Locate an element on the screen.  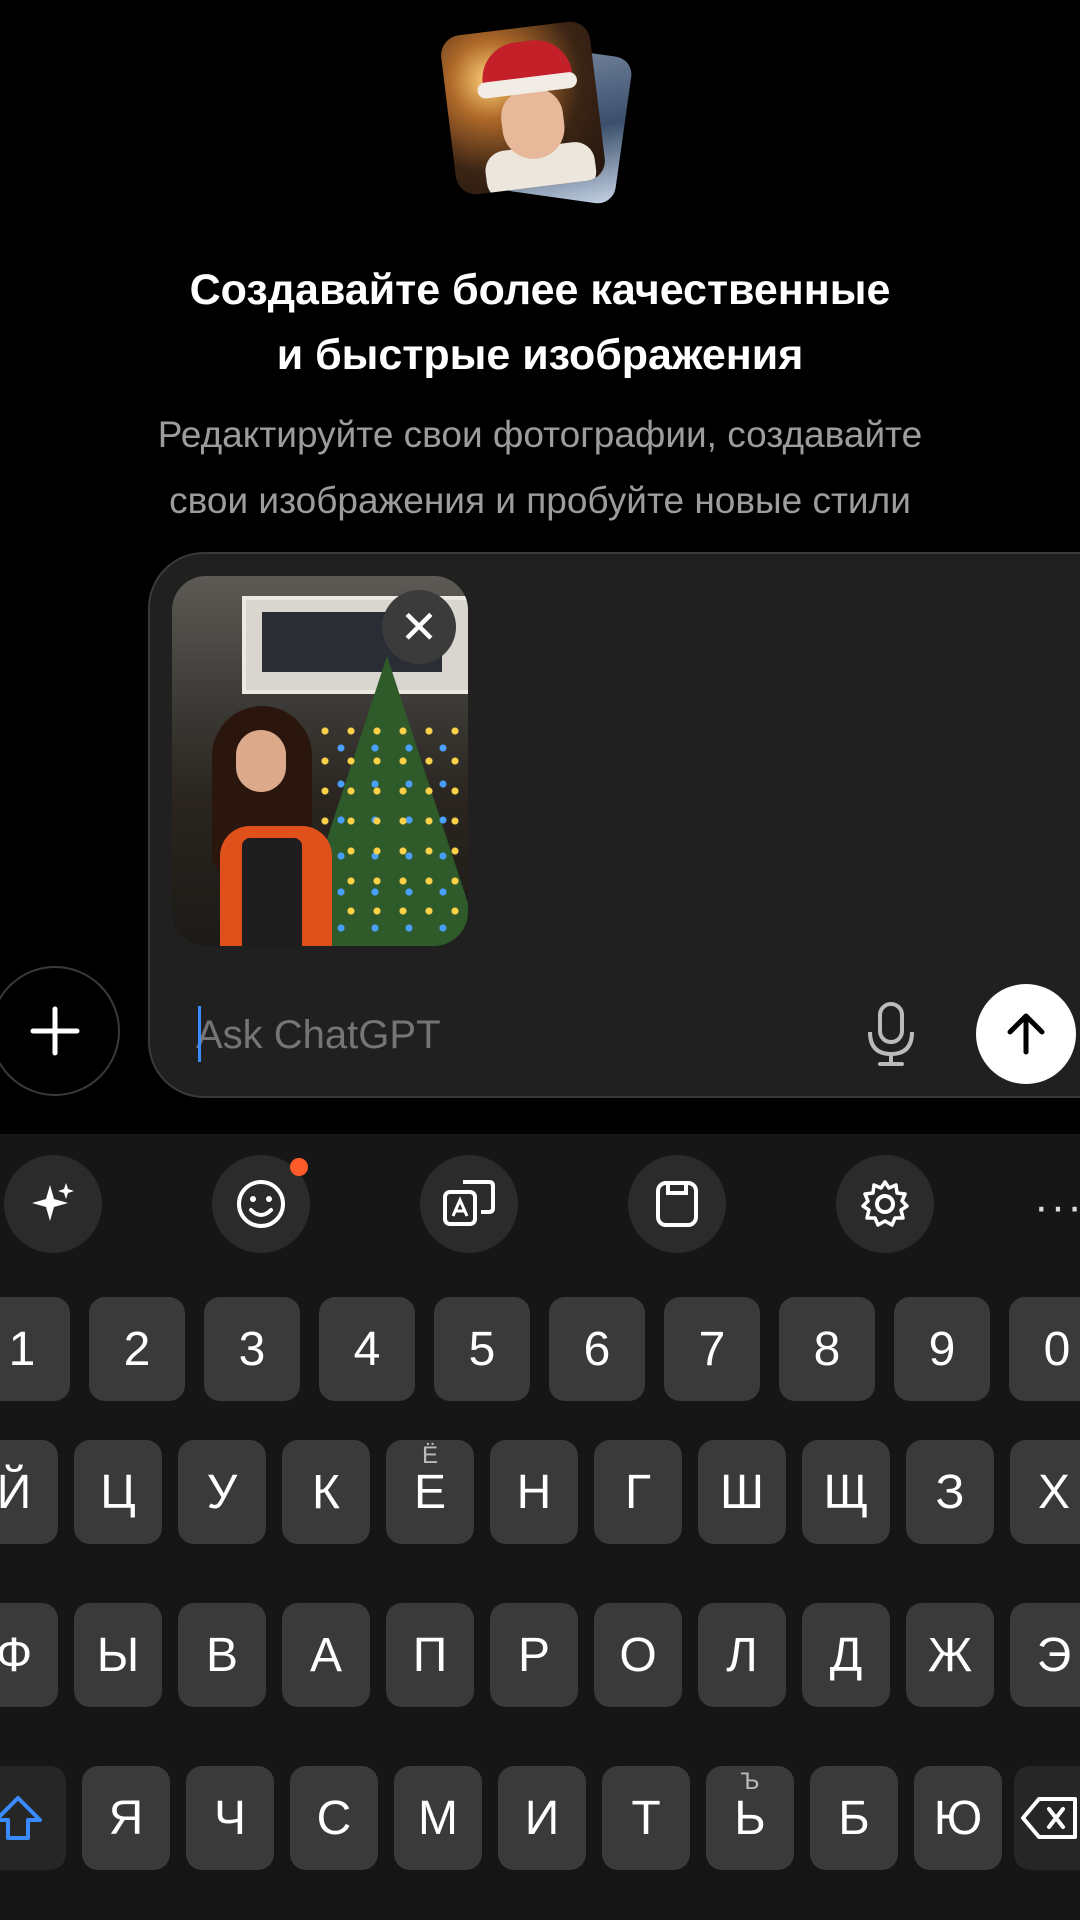
key-Ь: ЬЪ is located at coordinates (750, 1818).